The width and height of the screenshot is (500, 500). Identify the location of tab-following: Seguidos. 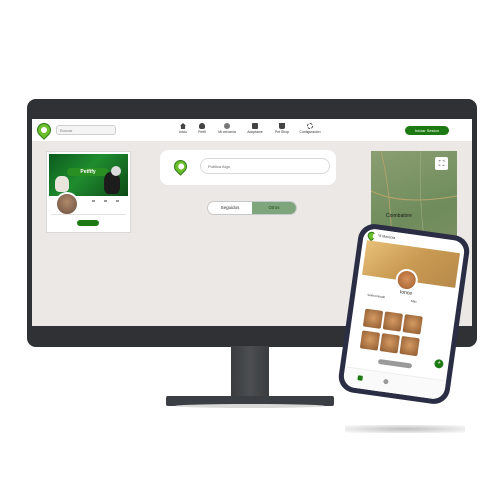
(230, 208).